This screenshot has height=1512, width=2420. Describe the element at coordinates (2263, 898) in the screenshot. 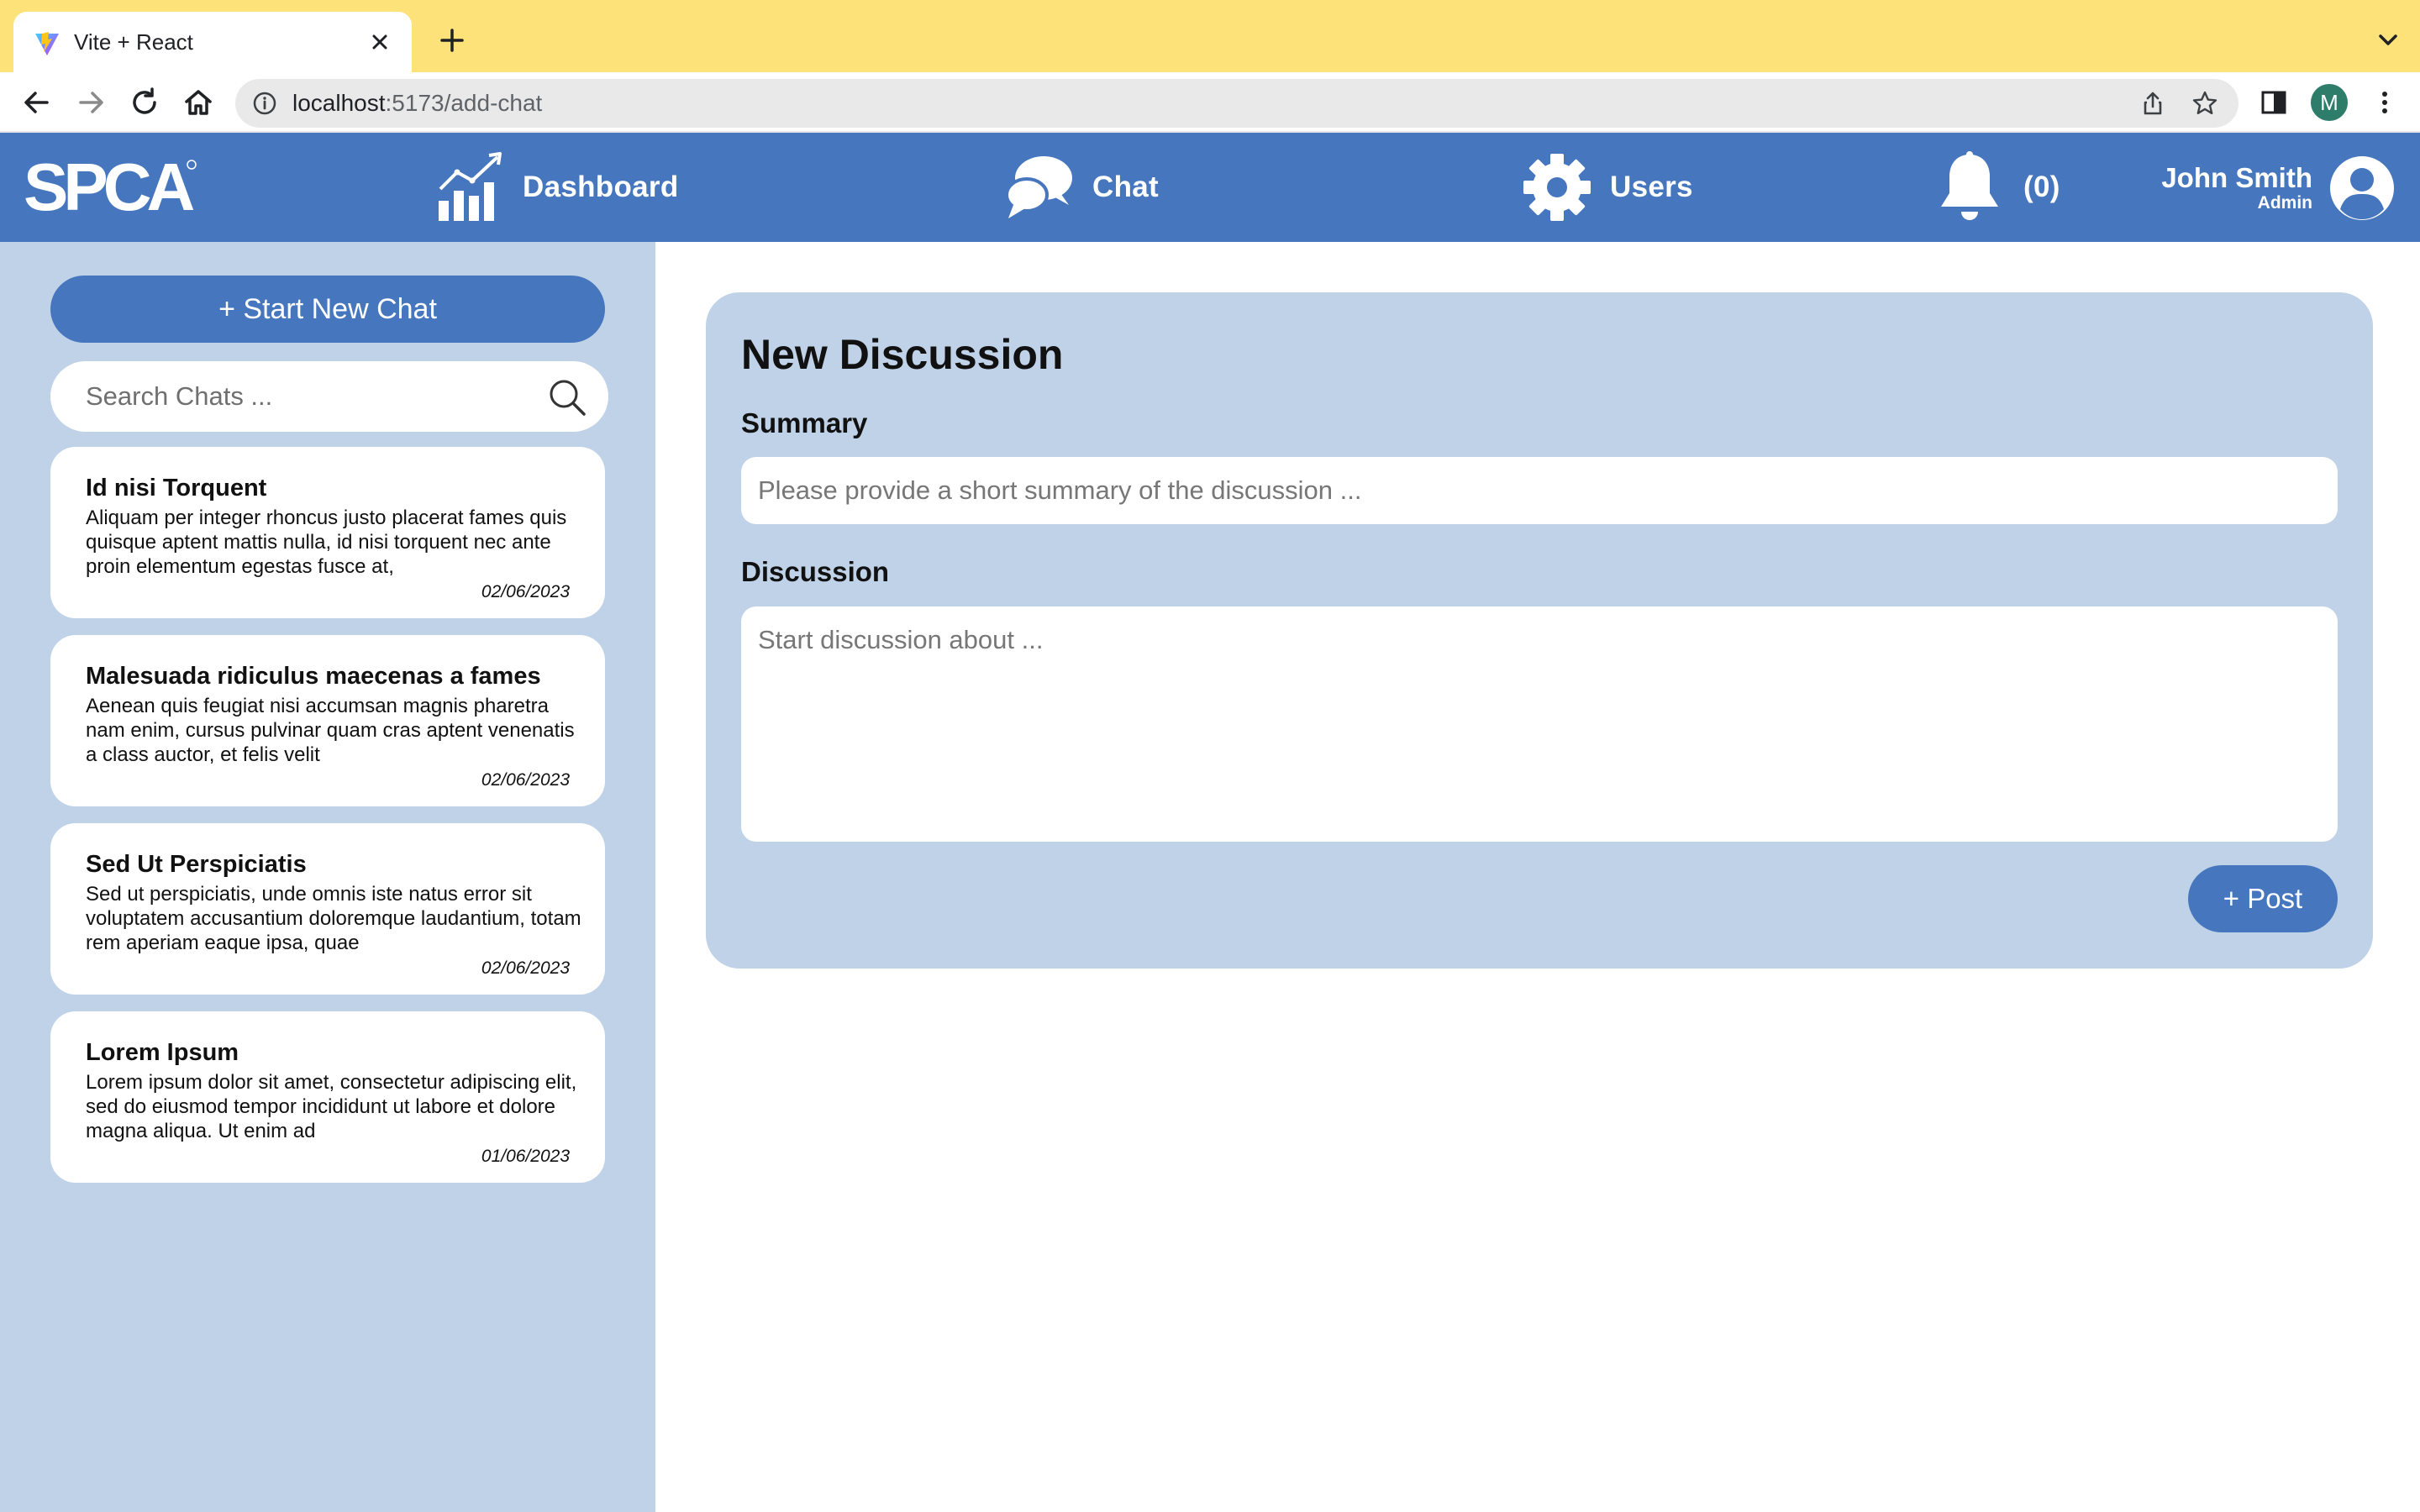

I see `post-button: + Post` at that location.